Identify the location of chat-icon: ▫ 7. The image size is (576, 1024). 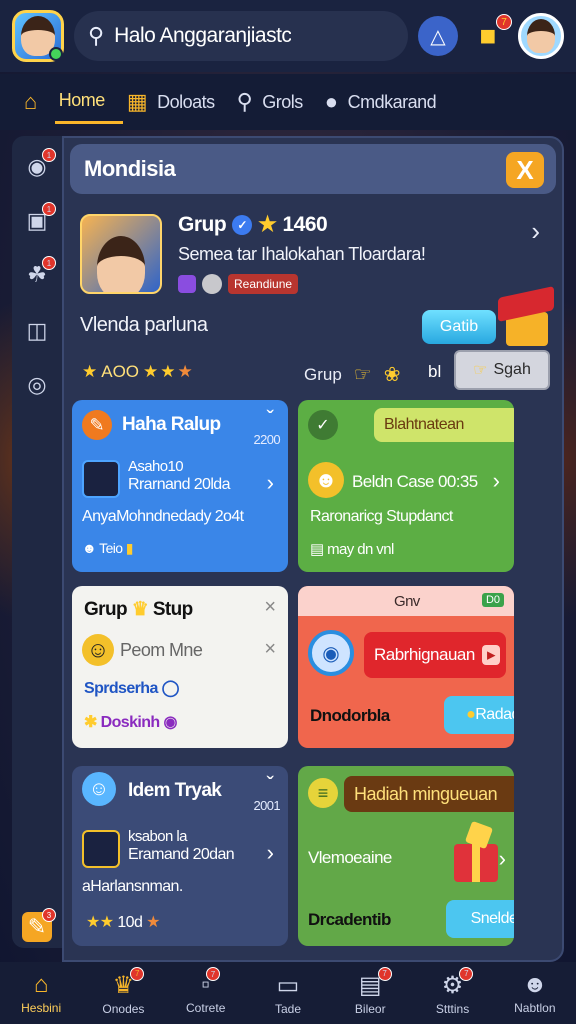
(210, 983).